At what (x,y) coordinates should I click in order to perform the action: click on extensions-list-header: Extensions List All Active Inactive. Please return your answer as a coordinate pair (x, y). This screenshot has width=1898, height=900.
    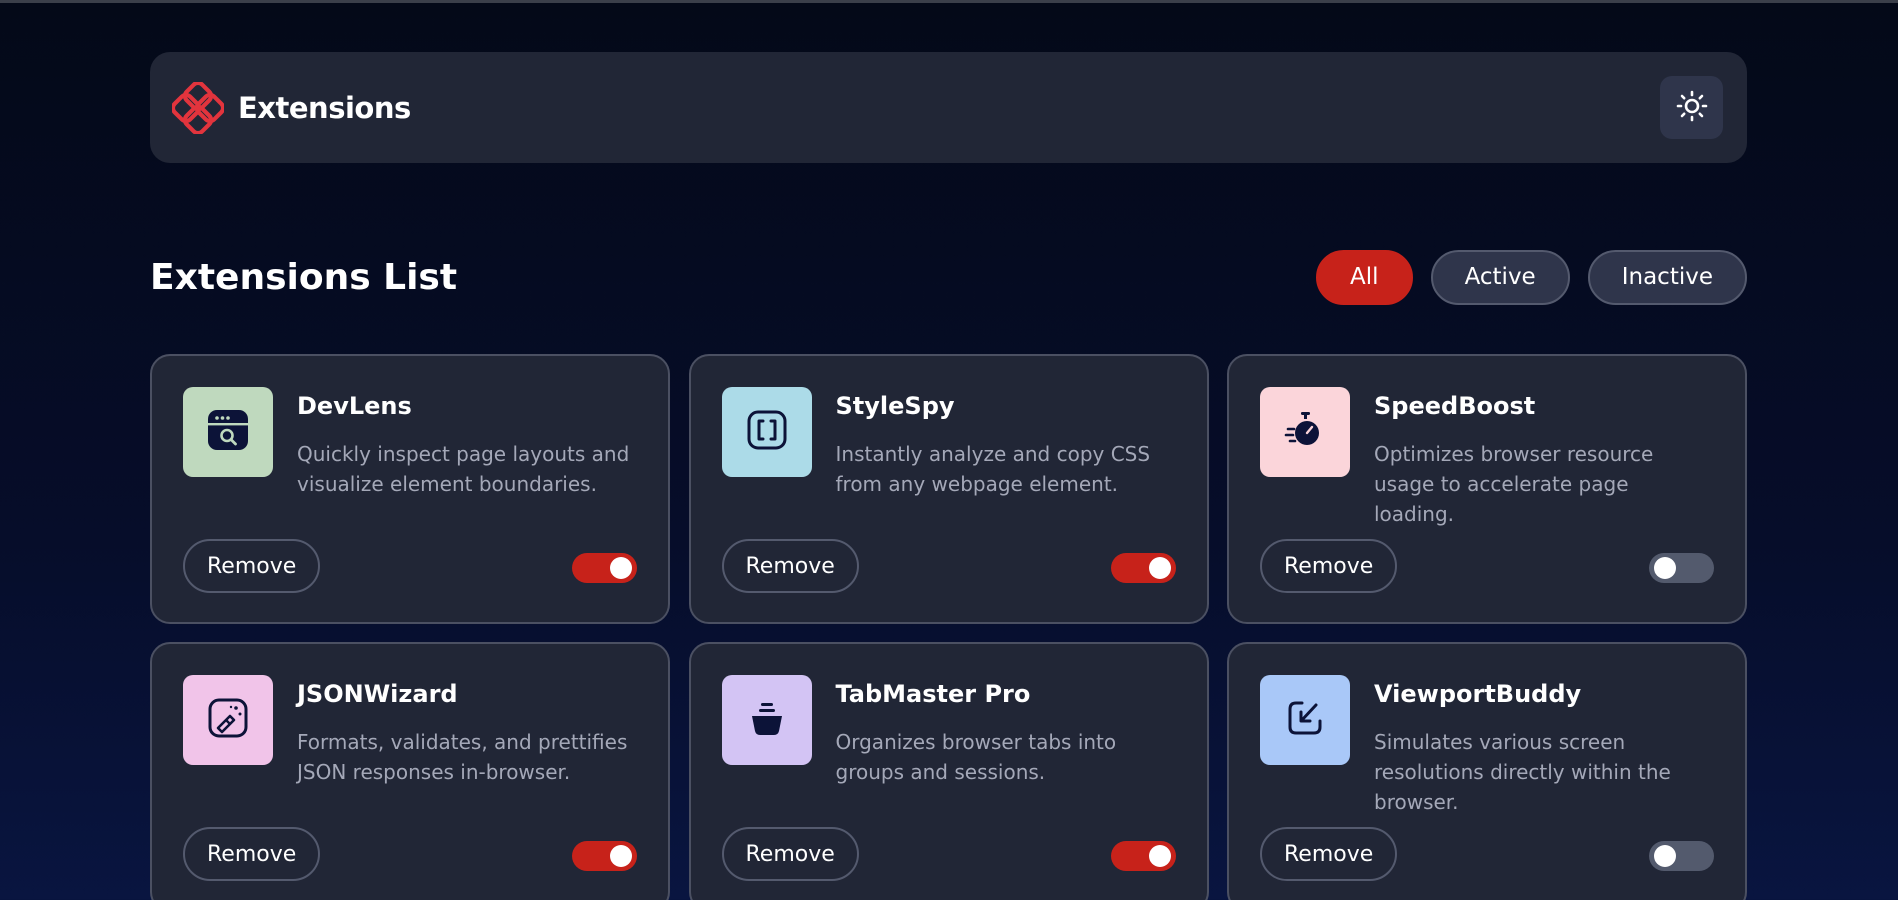
    Looking at the image, I should click on (948, 277).